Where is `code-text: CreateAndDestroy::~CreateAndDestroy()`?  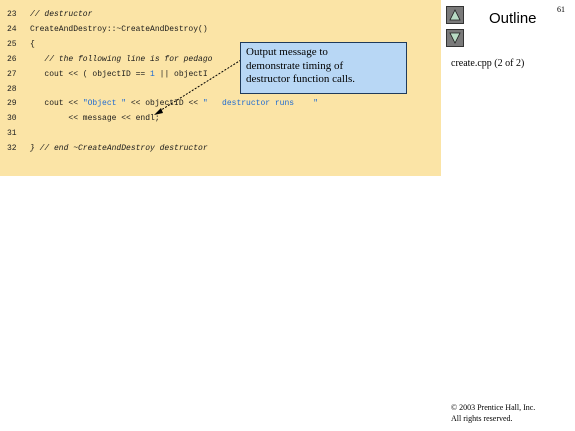 code-text: CreateAndDestroy::~CreateAndDestroy() is located at coordinates (119, 30).